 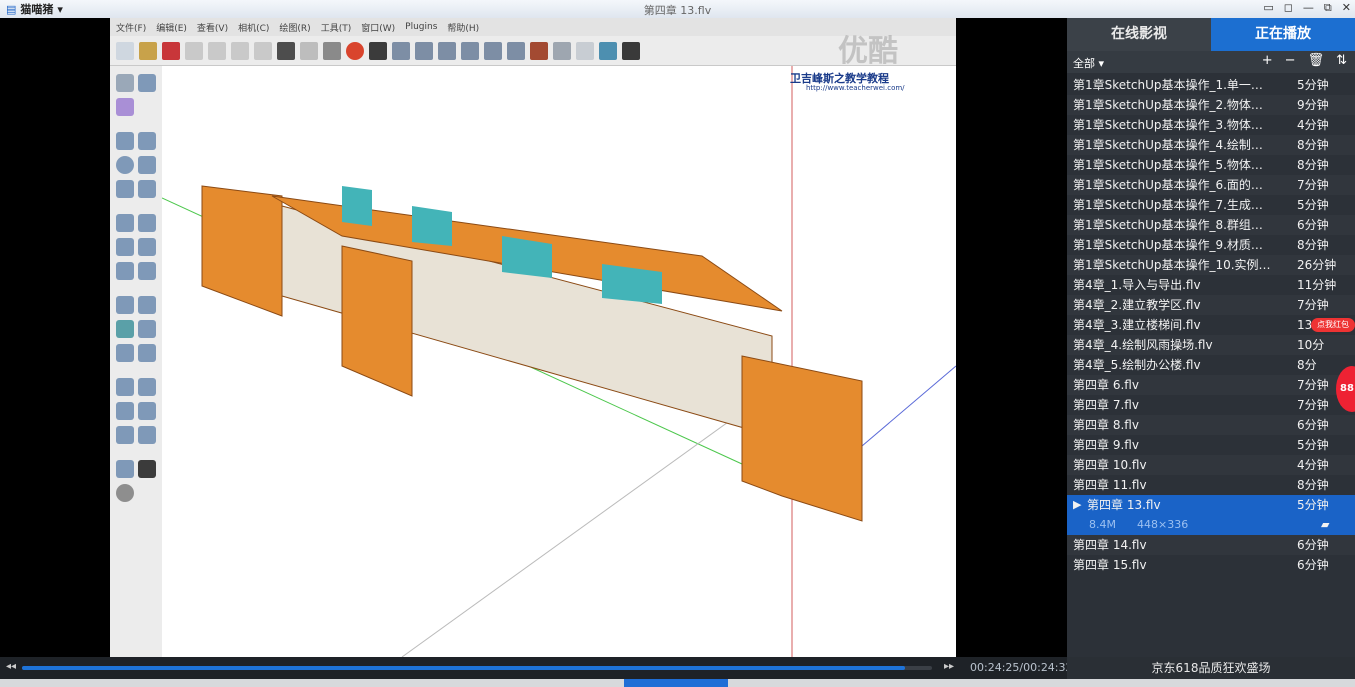 What do you see at coordinates (1267, 60) in the screenshot?
I see `add-icon: +` at bounding box center [1267, 60].